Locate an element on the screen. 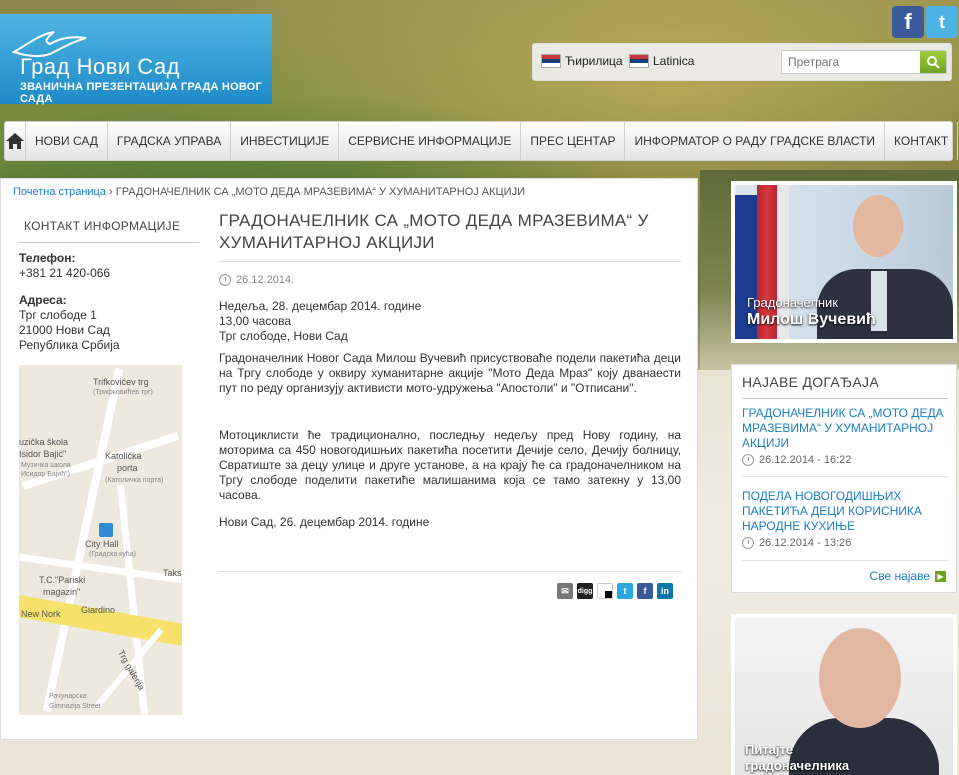 This screenshot has width=959, height=775. nav-kontakt: КОНТАКТ is located at coordinates (922, 141).